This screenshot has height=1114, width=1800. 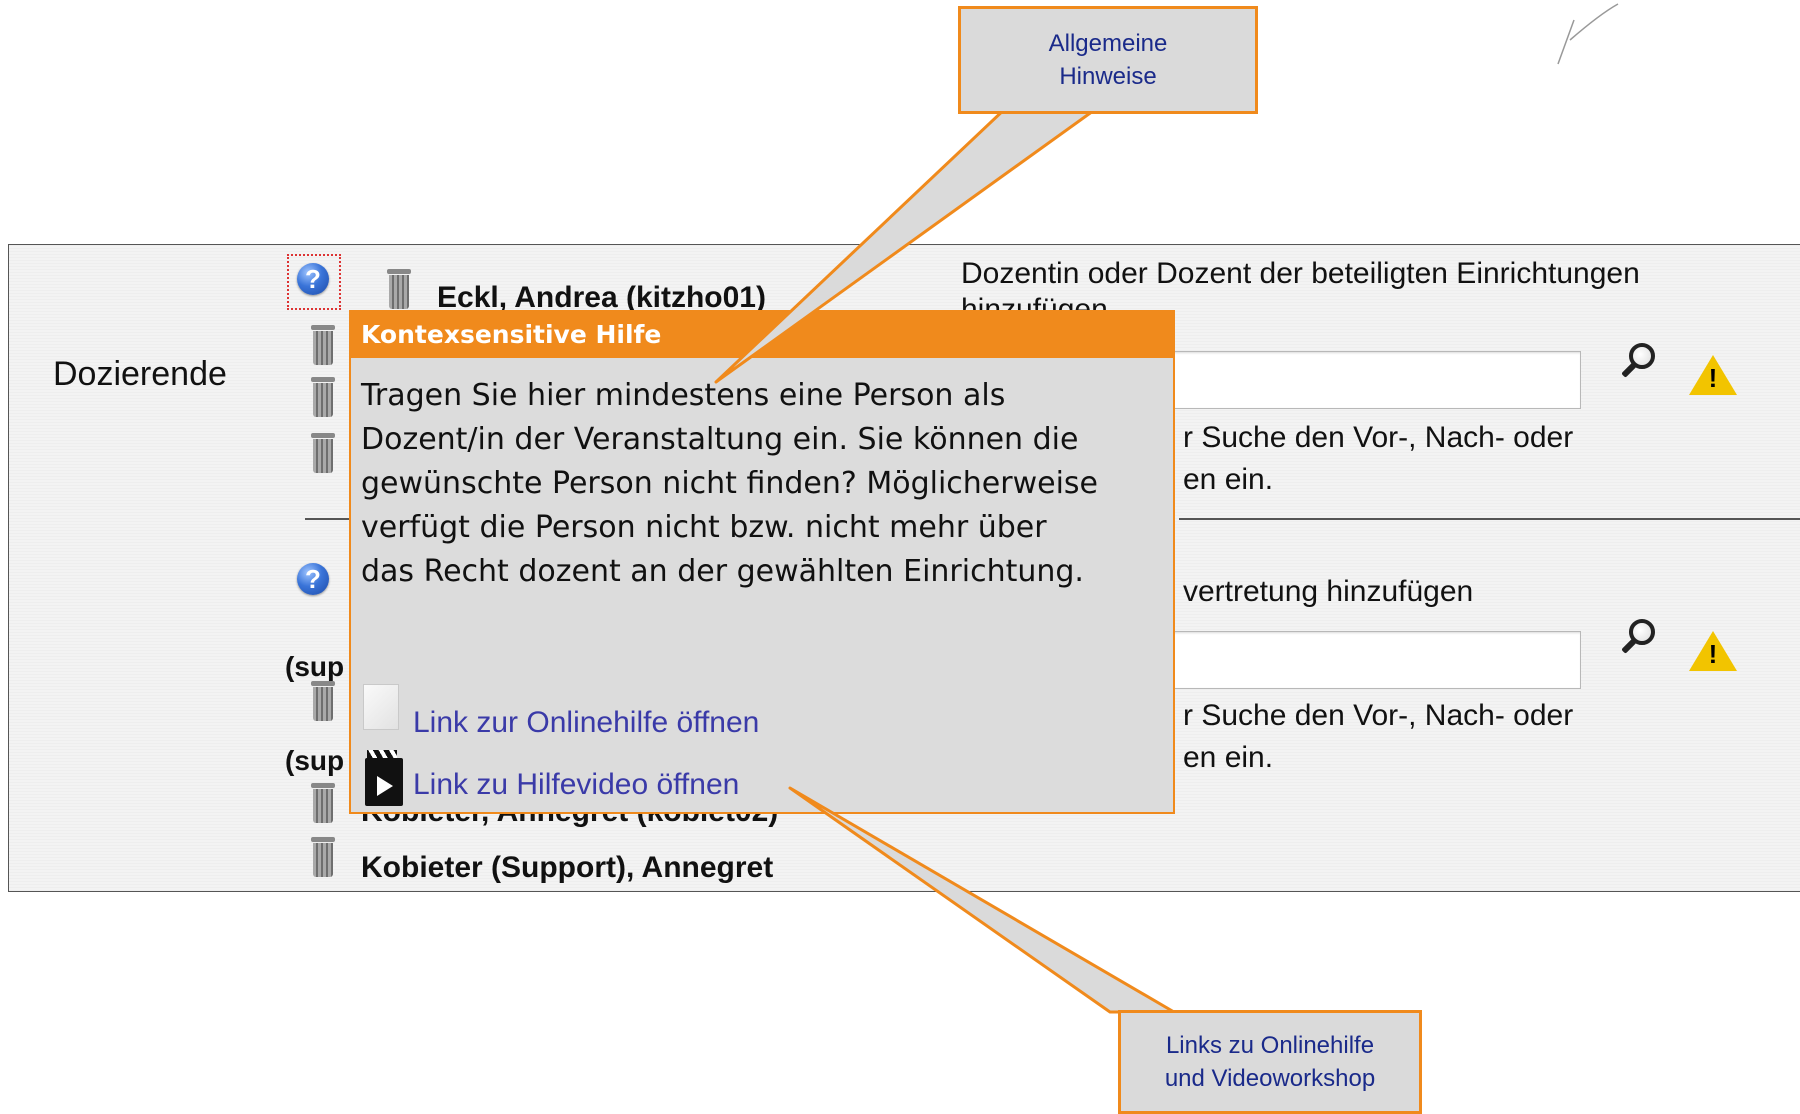 I want to click on callout-text: Allgemeine, so click(x=1108, y=43).